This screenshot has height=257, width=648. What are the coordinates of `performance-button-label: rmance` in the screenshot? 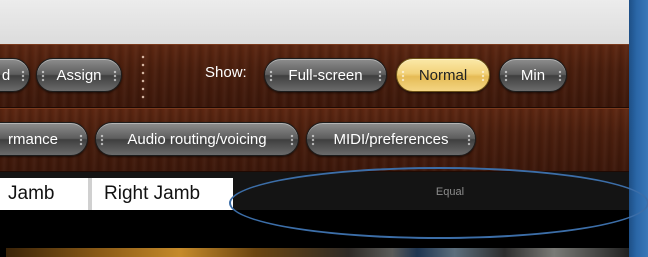 It's located at (33, 139).